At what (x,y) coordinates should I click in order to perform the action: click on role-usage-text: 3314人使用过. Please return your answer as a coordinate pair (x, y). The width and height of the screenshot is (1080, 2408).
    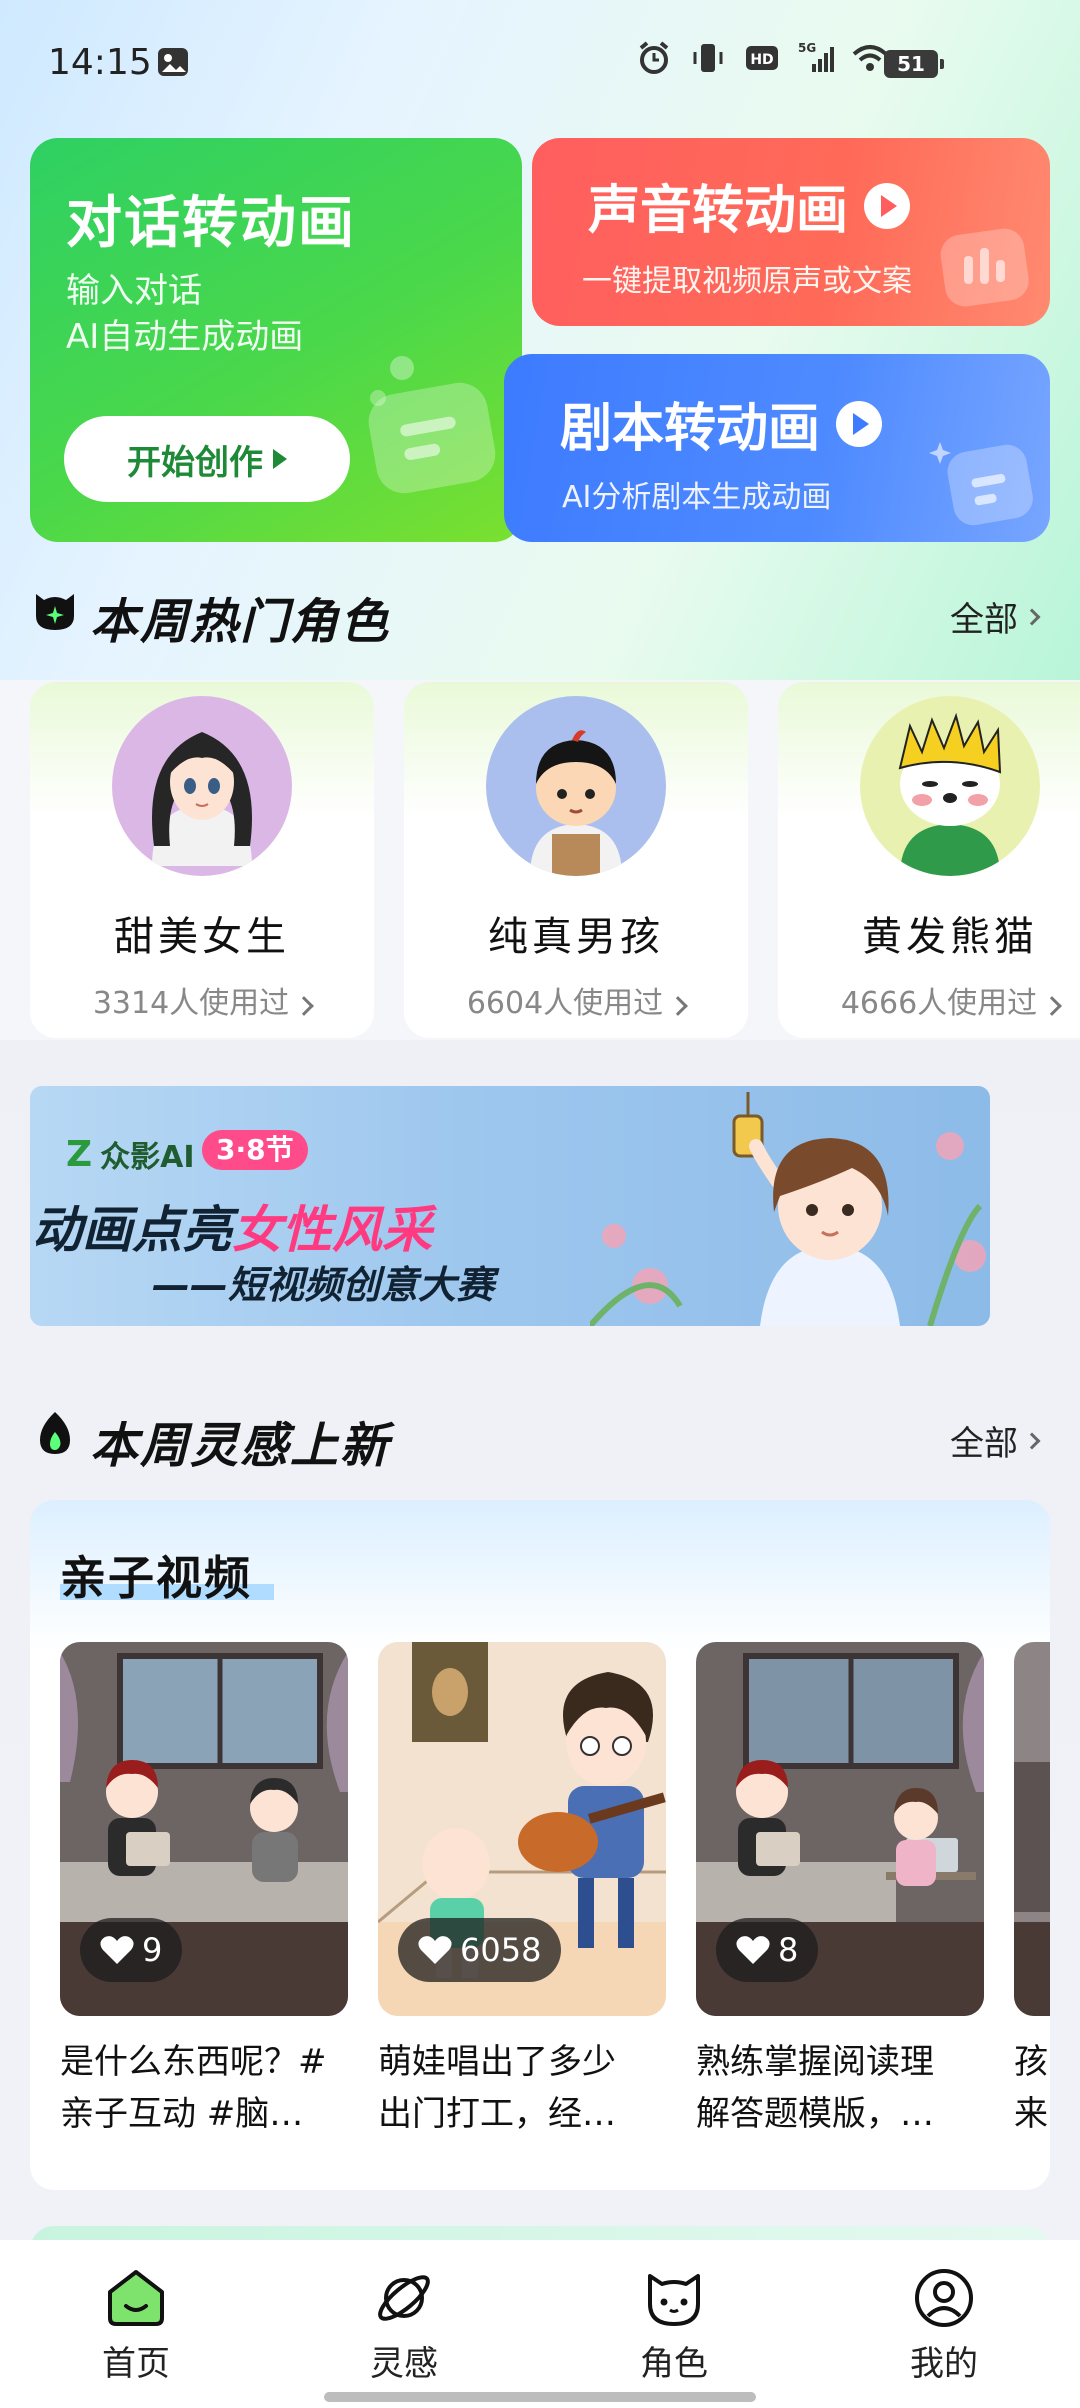
    Looking at the image, I should click on (191, 1003).